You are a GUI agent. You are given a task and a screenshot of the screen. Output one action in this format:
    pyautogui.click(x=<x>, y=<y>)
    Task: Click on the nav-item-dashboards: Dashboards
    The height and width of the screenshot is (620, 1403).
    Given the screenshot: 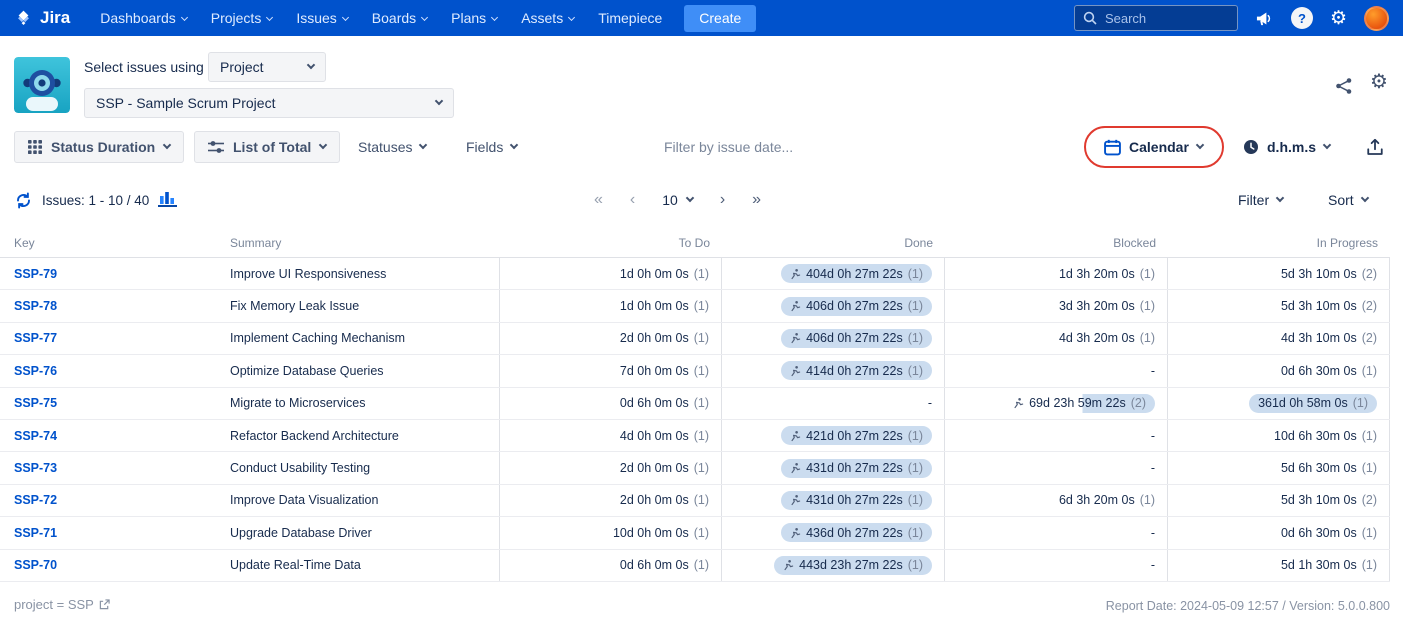 What is the action you would take?
    pyautogui.click(x=144, y=18)
    